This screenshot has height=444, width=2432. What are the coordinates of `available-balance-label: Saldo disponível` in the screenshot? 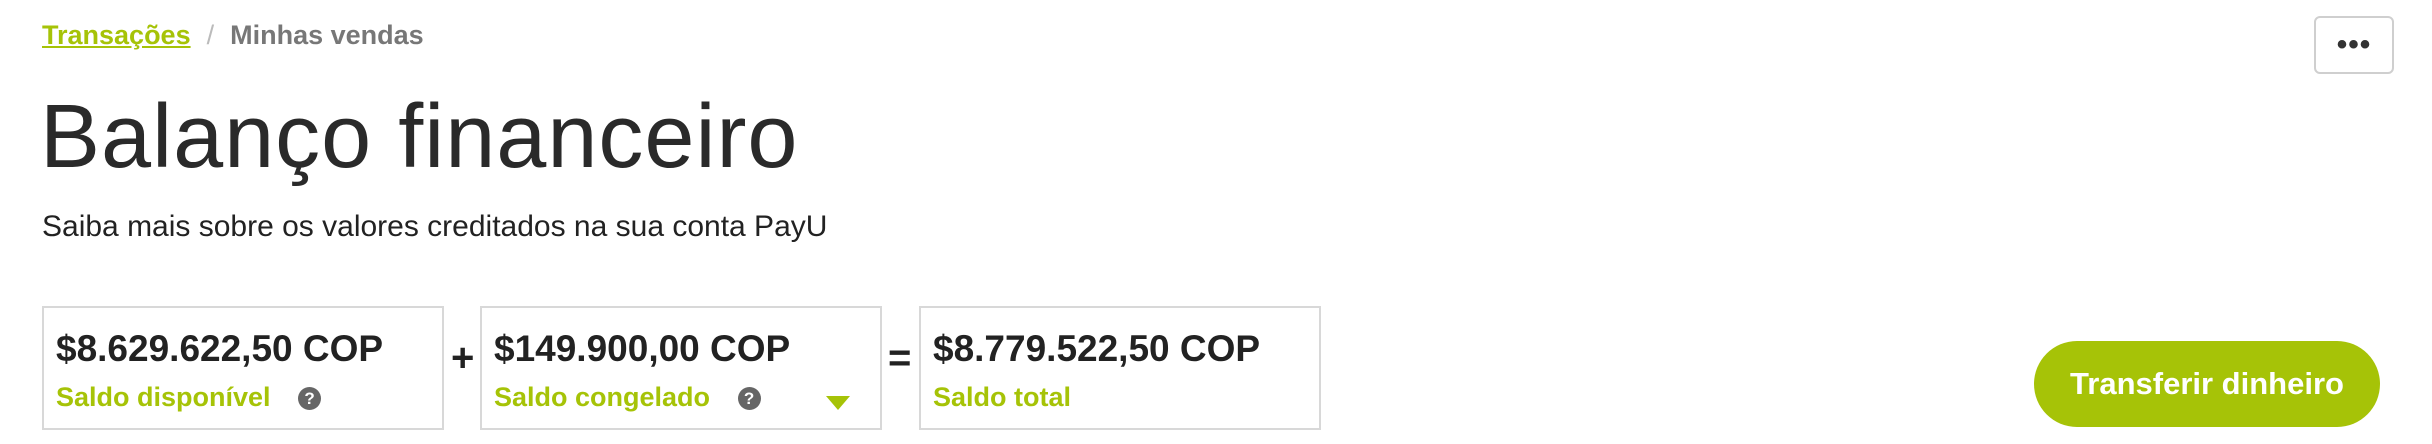 It's located at (163, 397).